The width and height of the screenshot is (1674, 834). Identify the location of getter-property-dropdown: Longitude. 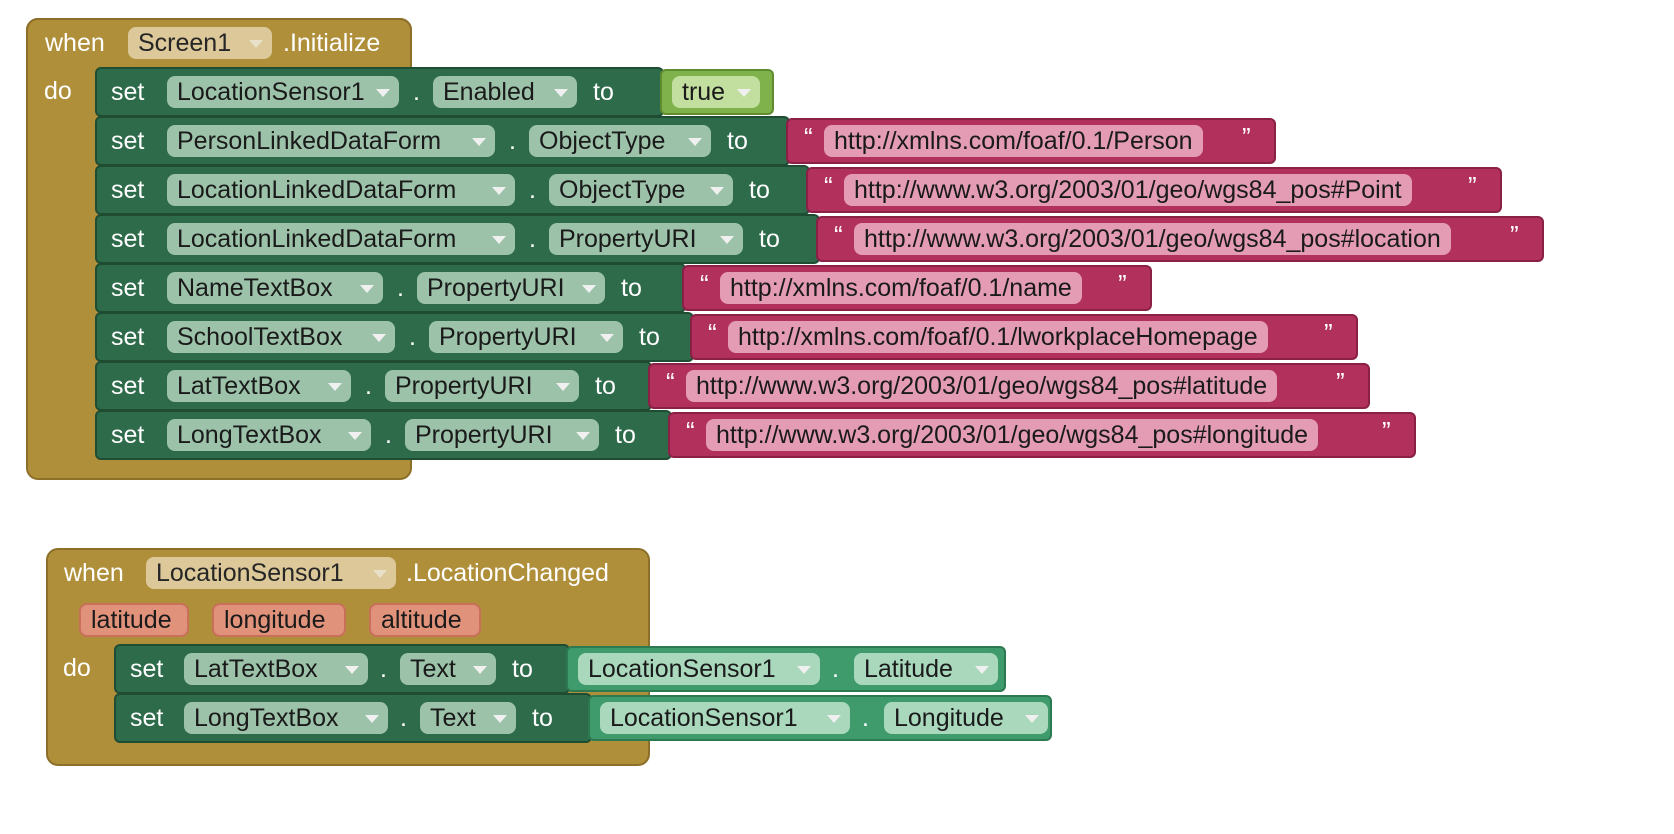
(966, 718).